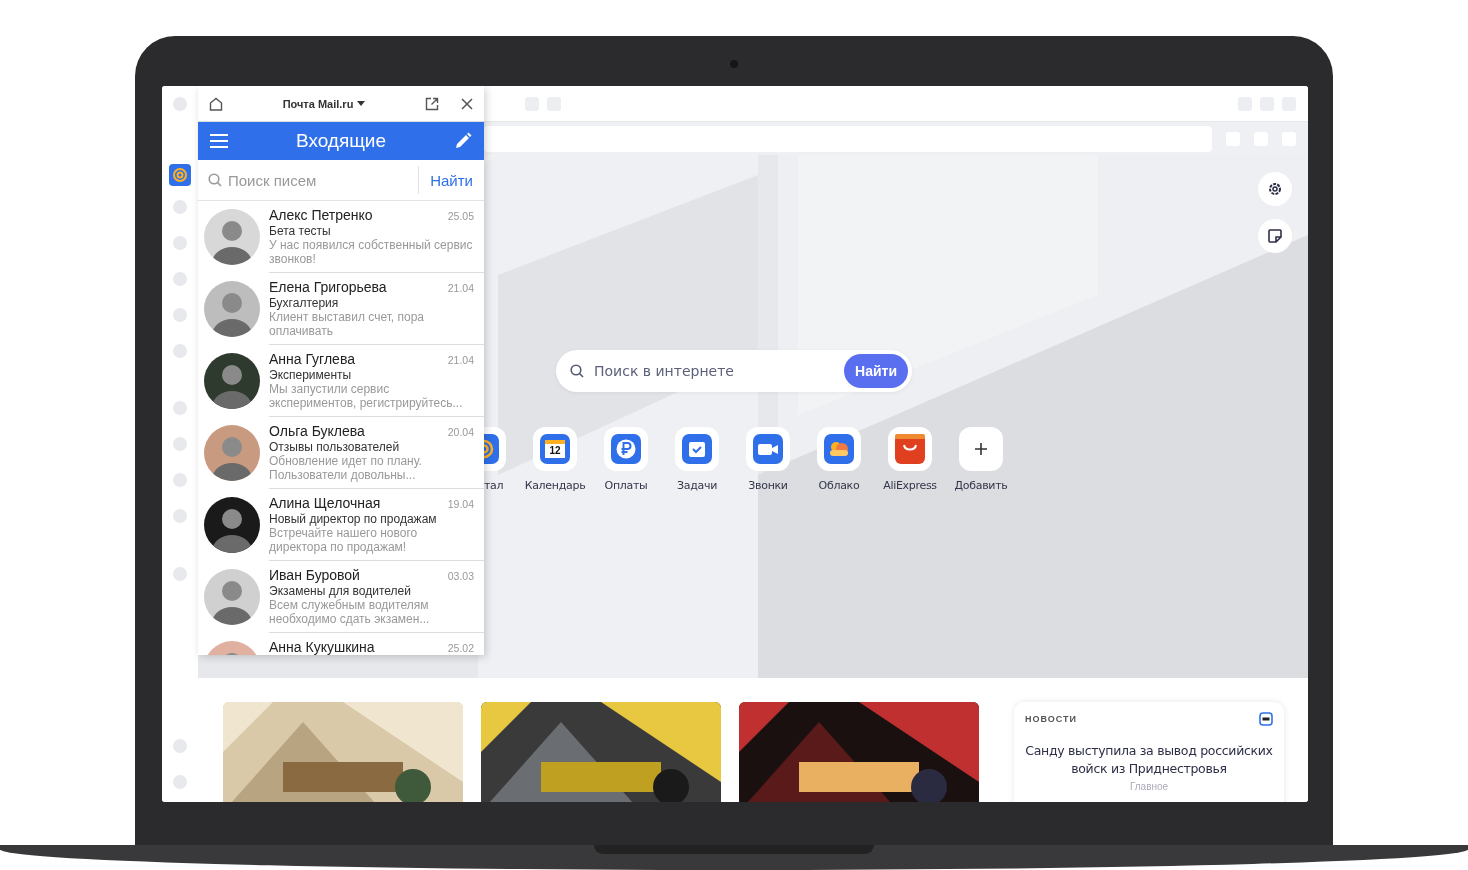 The image size is (1468, 870). What do you see at coordinates (664, 371) in the screenshot?
I see `search-placeholder: Поиск в интернете` at bounding box center [664, 371].